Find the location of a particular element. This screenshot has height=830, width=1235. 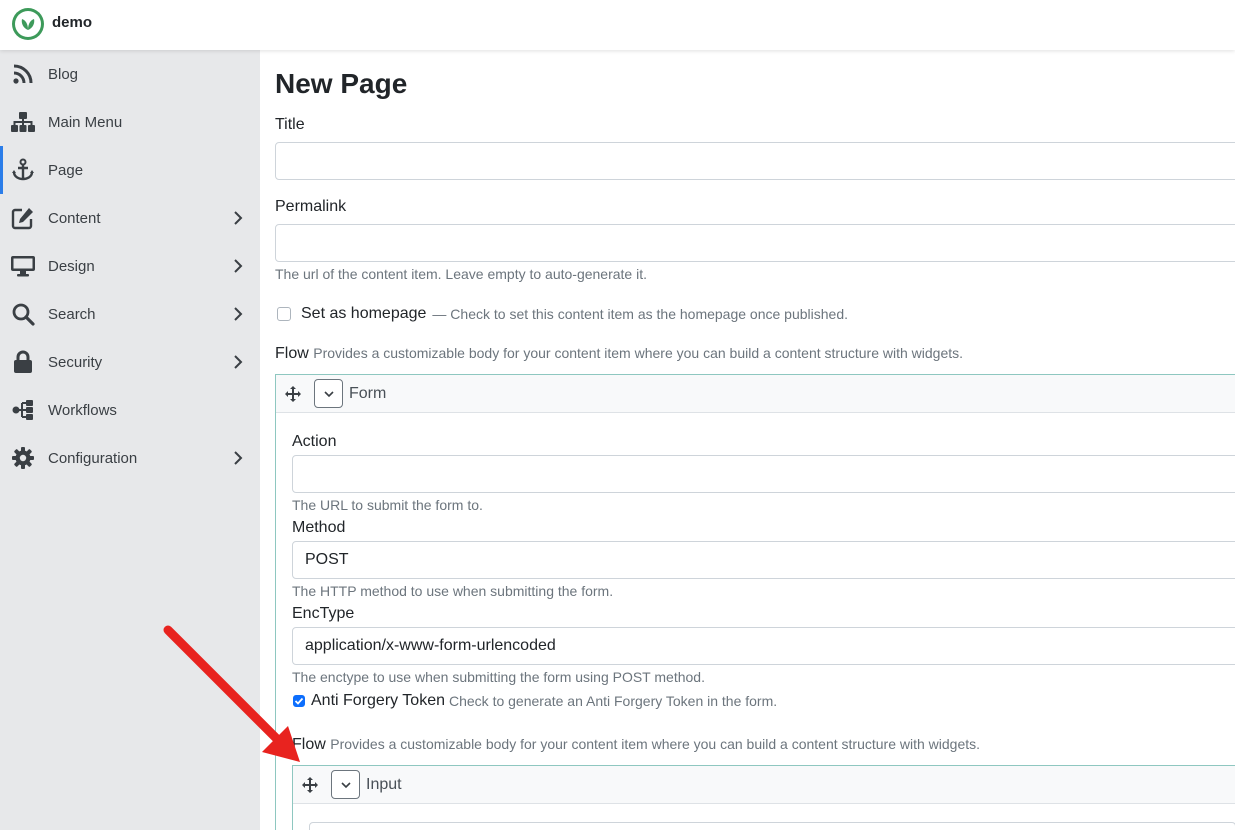

input-widget: Input is located at coordinates (763, 797).